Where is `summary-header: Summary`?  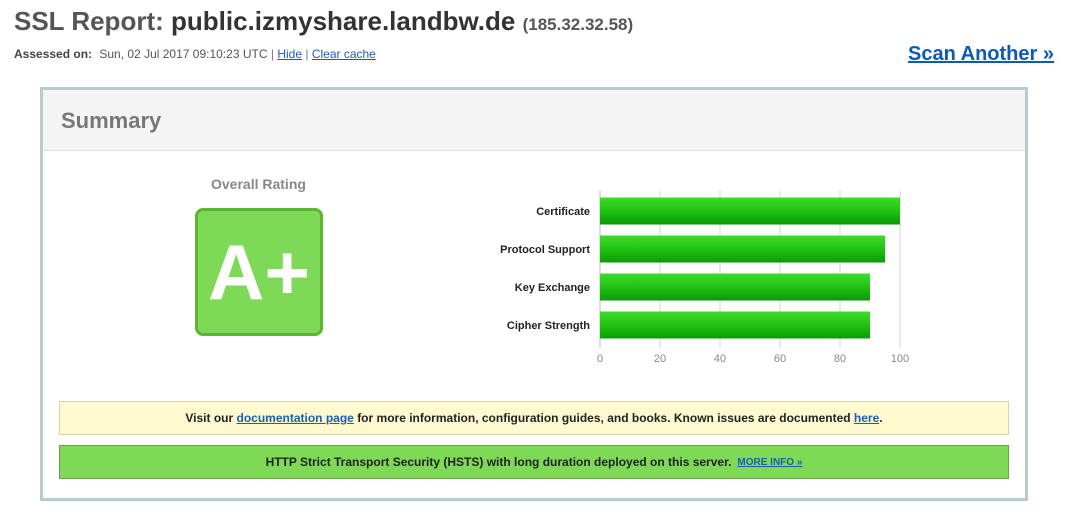
summary-header: Summary is located at coordinates (534, 120).